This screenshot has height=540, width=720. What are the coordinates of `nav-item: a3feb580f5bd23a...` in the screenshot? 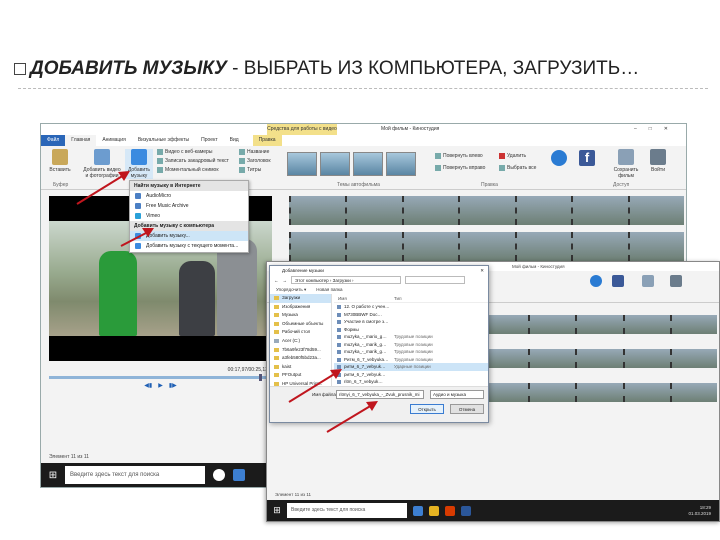 It's located at (300, 358).